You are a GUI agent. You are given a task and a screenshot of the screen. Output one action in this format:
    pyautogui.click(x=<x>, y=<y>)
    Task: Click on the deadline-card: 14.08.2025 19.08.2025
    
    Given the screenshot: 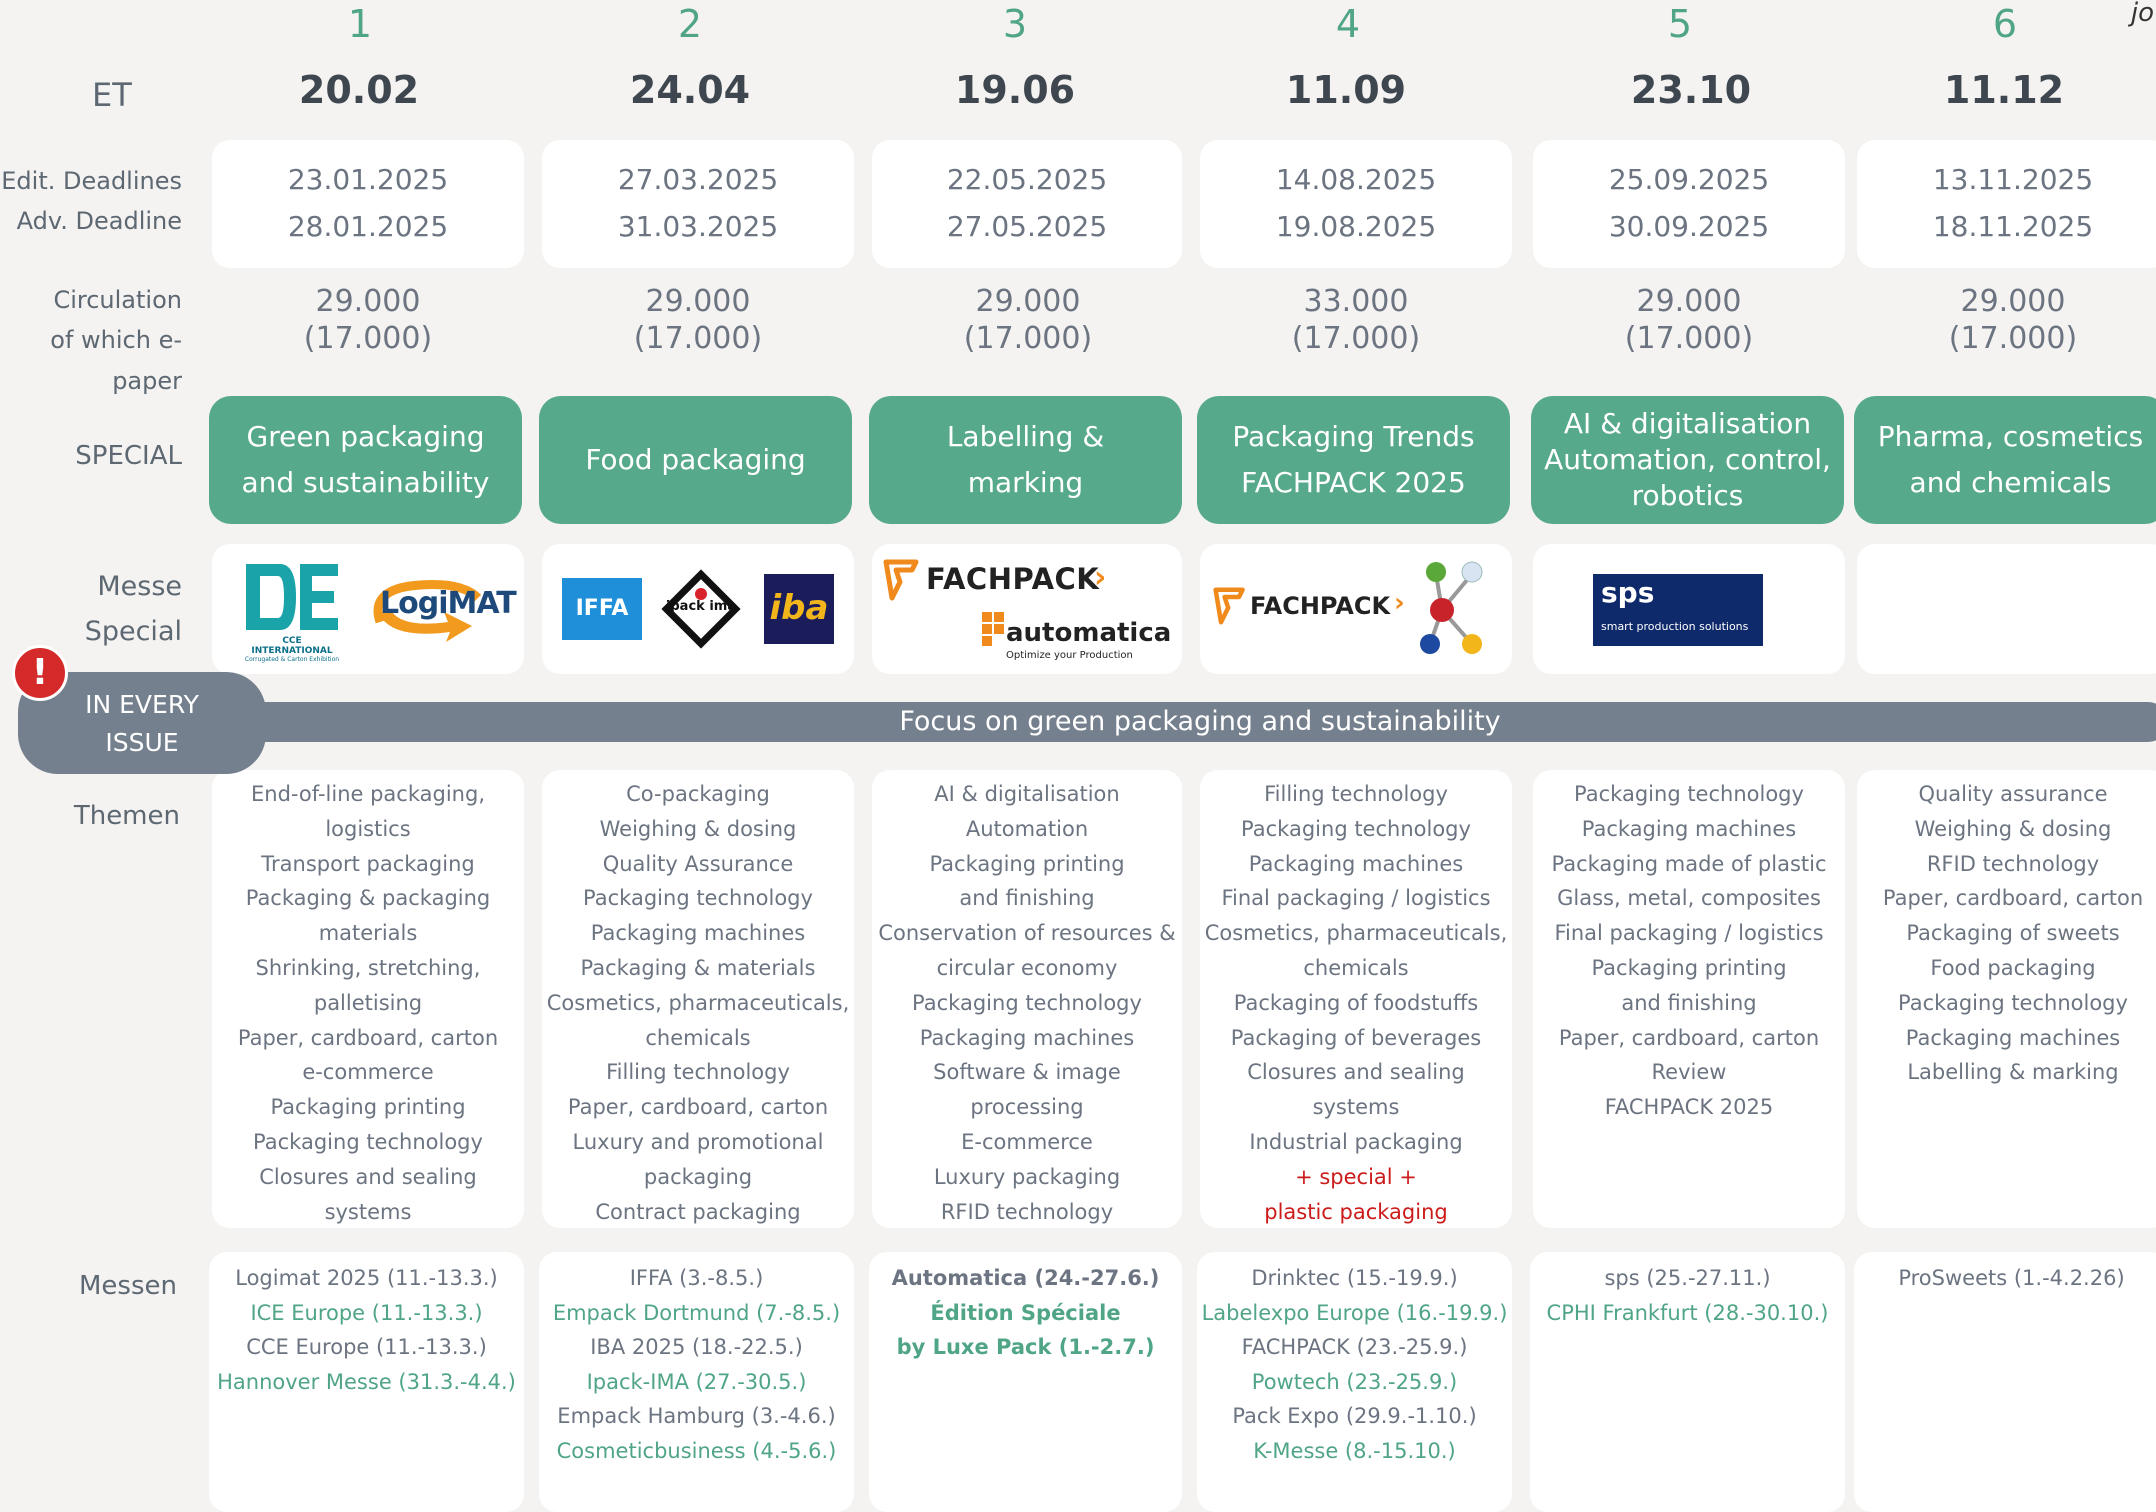 What is the action you would take?
    pyautogui.click(x=1356, y=204)
    